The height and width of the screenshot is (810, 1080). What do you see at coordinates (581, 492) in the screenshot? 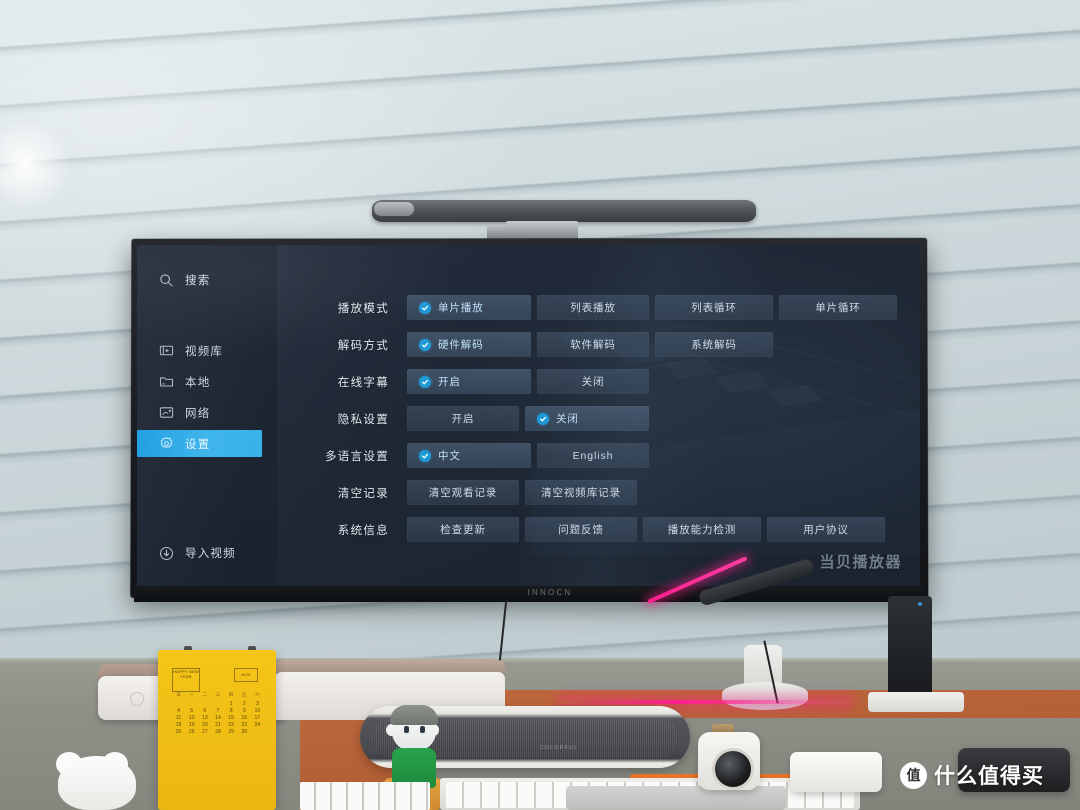
I see `settings-option: 清空视频库记录` at bounding box center [581, 492].